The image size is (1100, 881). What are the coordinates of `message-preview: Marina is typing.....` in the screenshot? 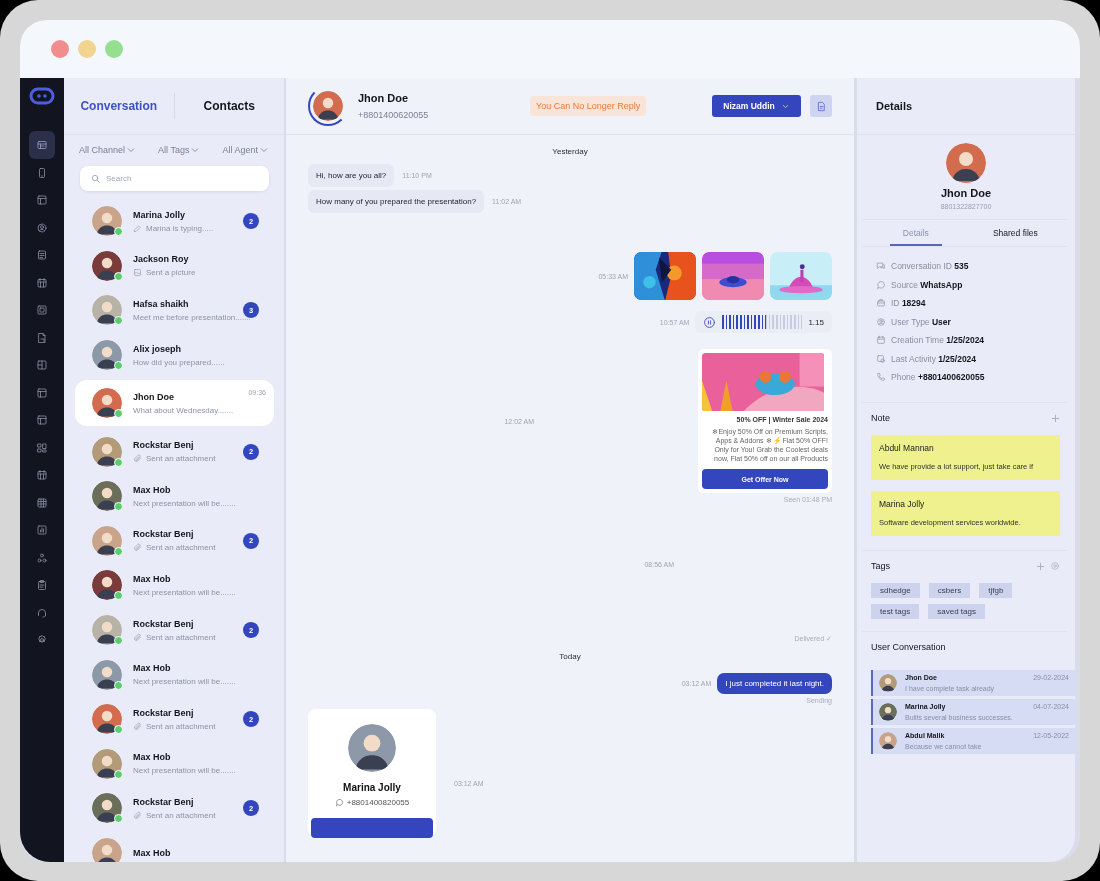 It's located at (180, 228).